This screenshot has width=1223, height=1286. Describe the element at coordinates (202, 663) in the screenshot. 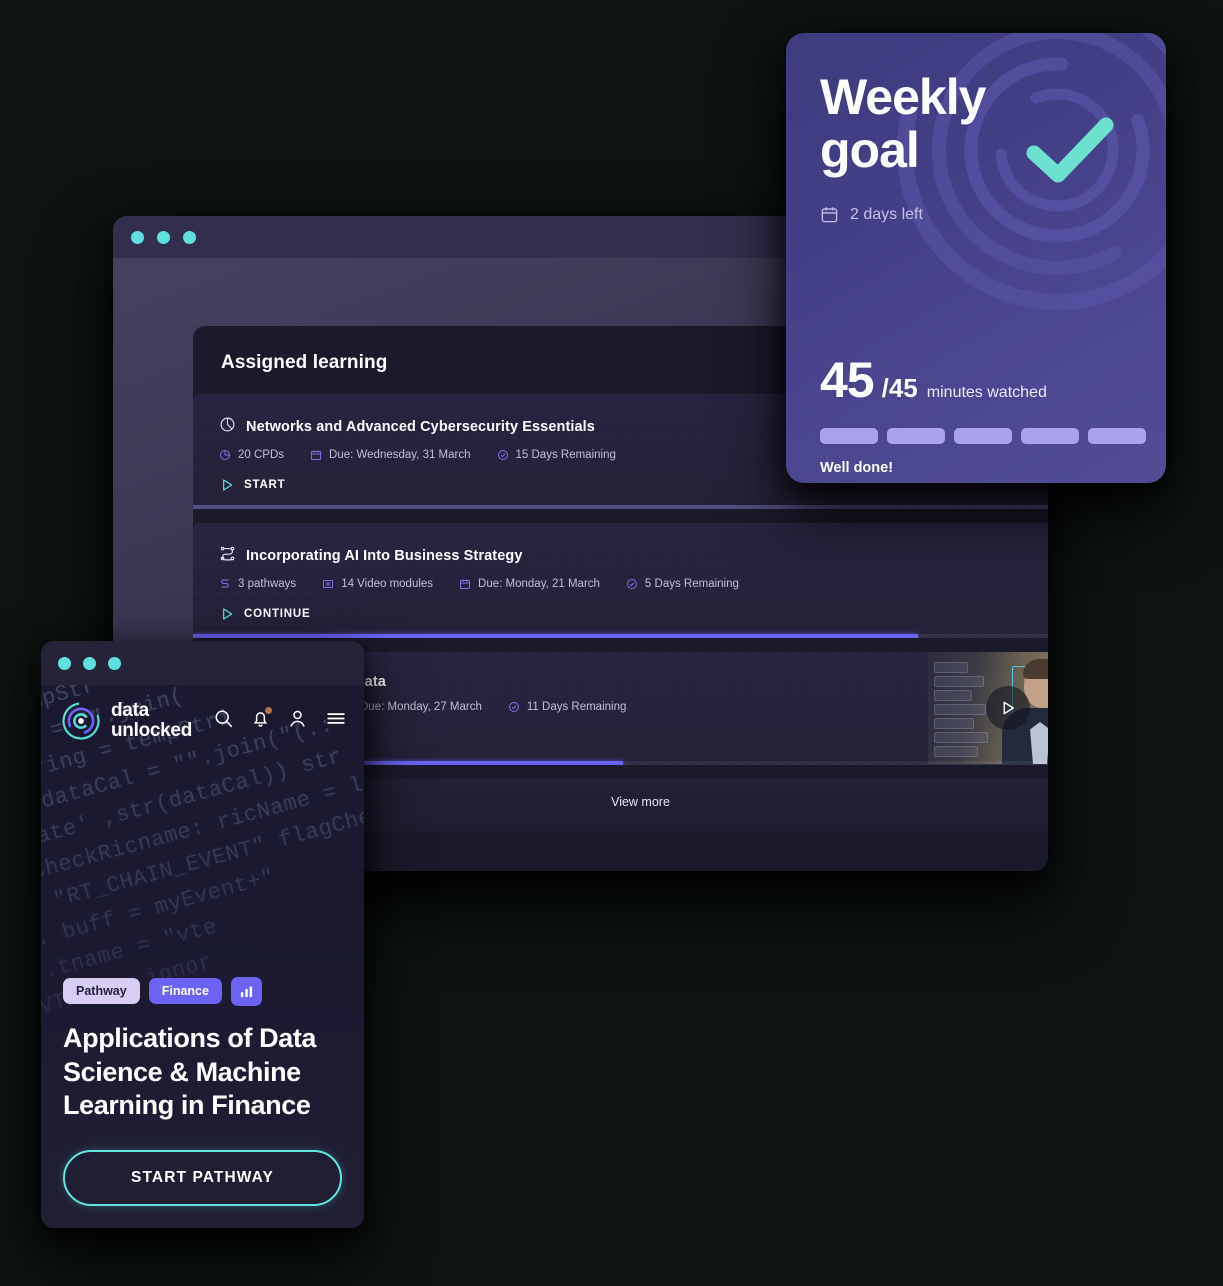

I see `mobile-window-titlebar` at that location.